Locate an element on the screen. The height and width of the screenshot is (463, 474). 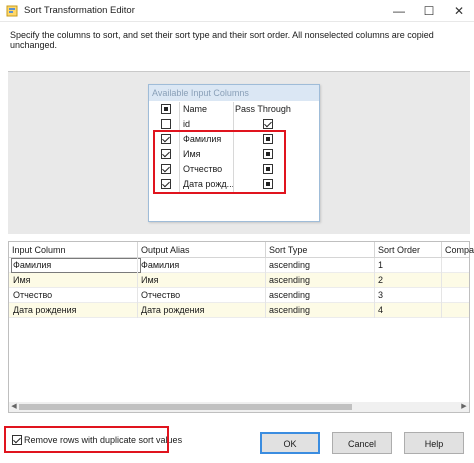
cancel-button: Cancel is located at coordinates (362, 443).